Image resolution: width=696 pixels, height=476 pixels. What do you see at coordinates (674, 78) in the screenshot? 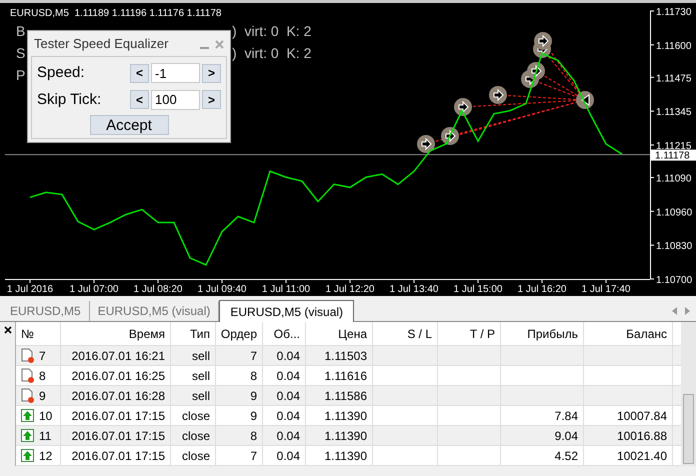
I see `price-label: 1.11475` at bounding box center [674, 78].